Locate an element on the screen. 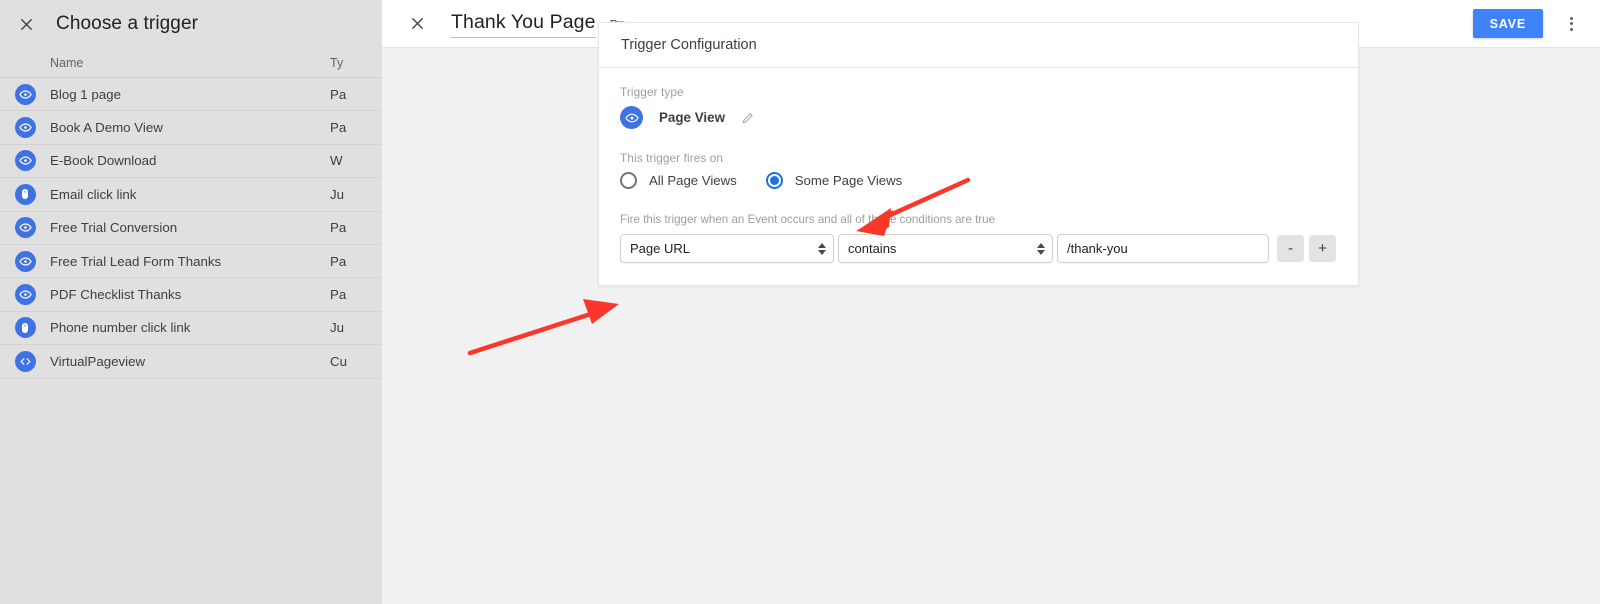 The image size is (1600, 604). trigger-list-item: Phone number click link Ju is located at coordinates (191, 329).